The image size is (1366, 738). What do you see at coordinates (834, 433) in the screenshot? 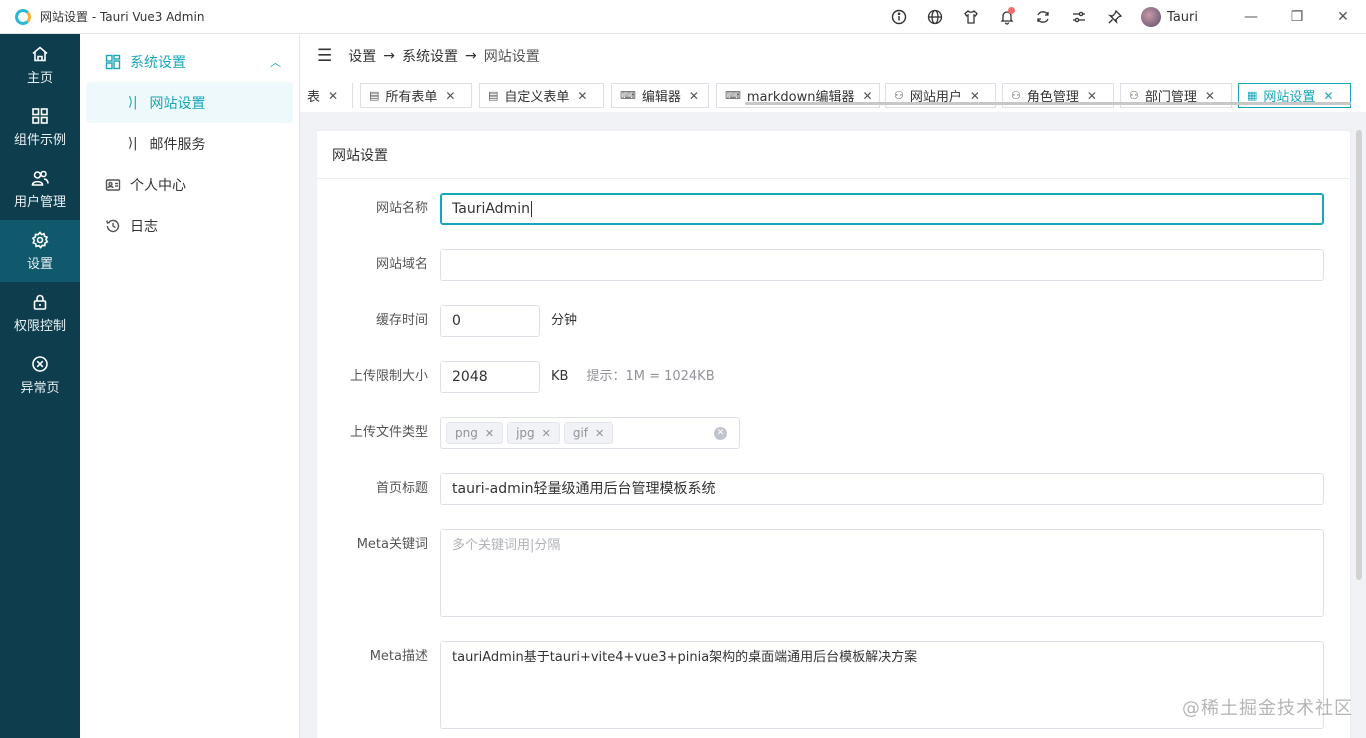
I see `form-row-upload-types: 上传文件类型 png ✕ jpg ✕ gif ✕ ✕` at bounding box center [834, 433].